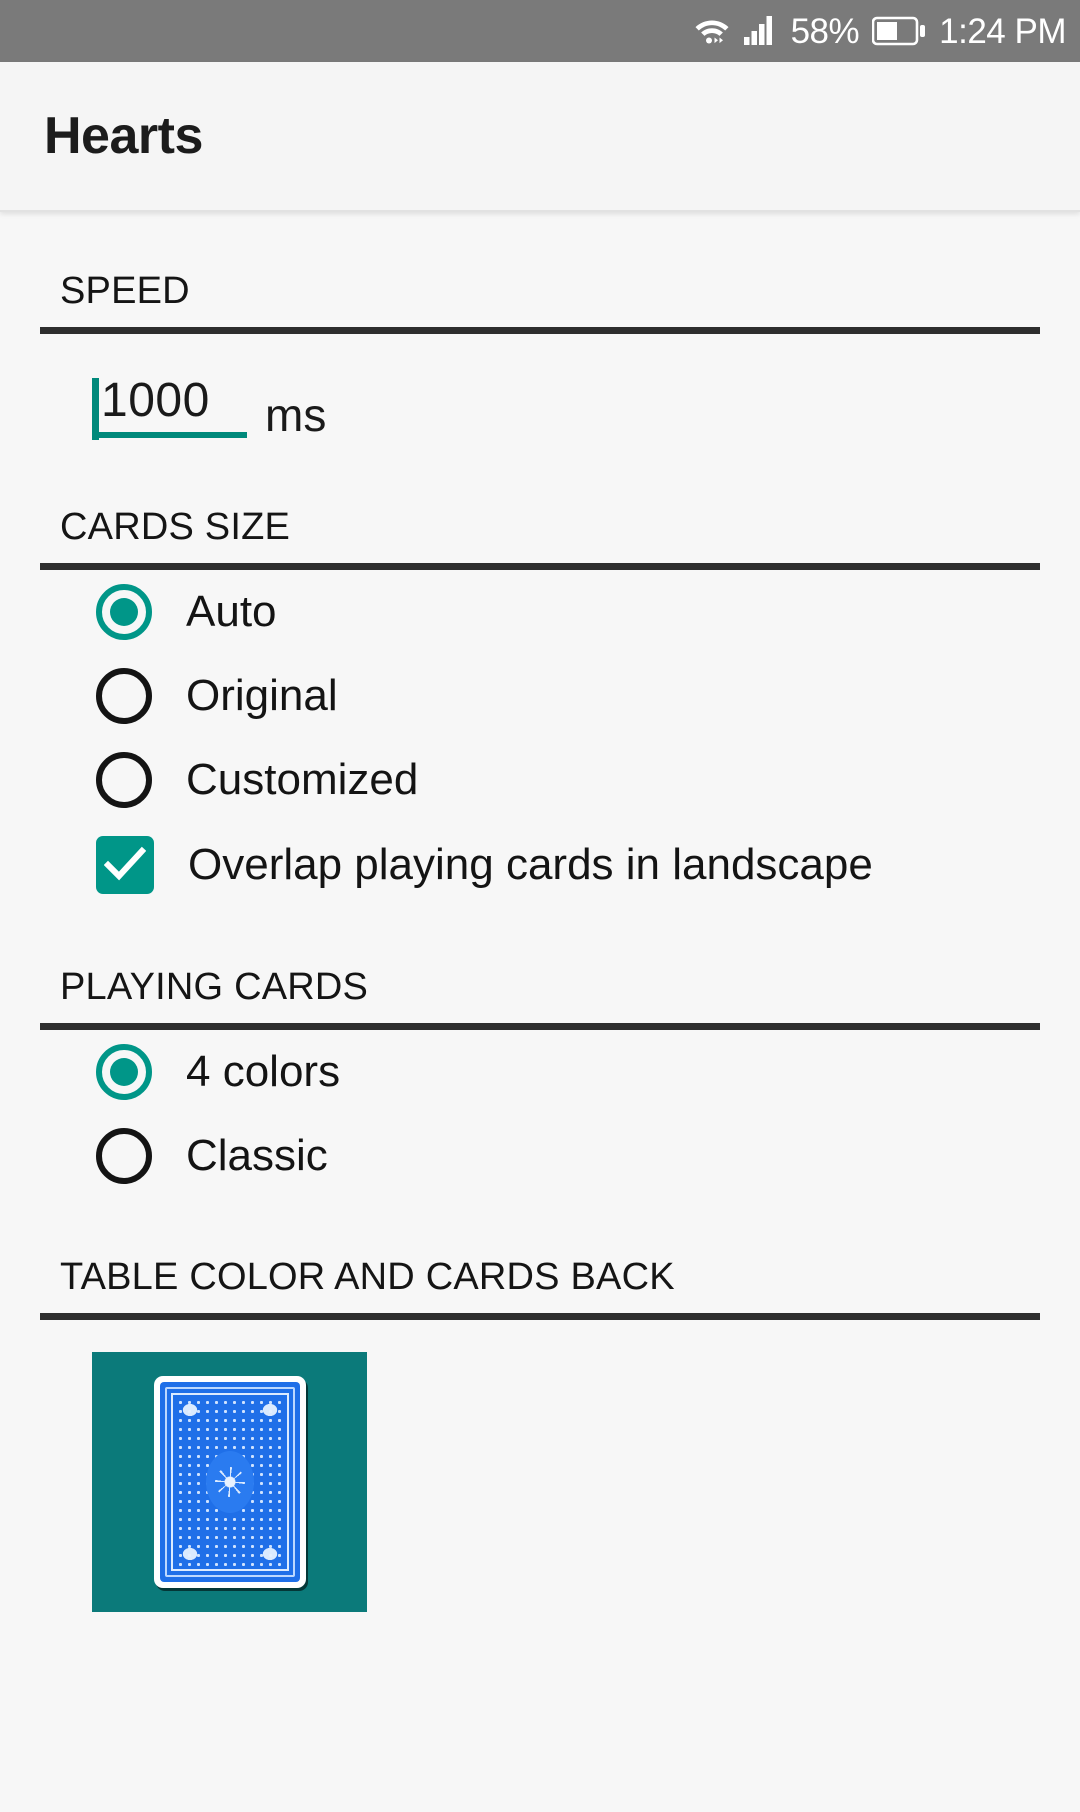 This screenshot has height=1812, width=1080. What do you see at coordinates (712, 31) in the screenshot?
I see `wifi-icon` at bounding box center [712, 31].